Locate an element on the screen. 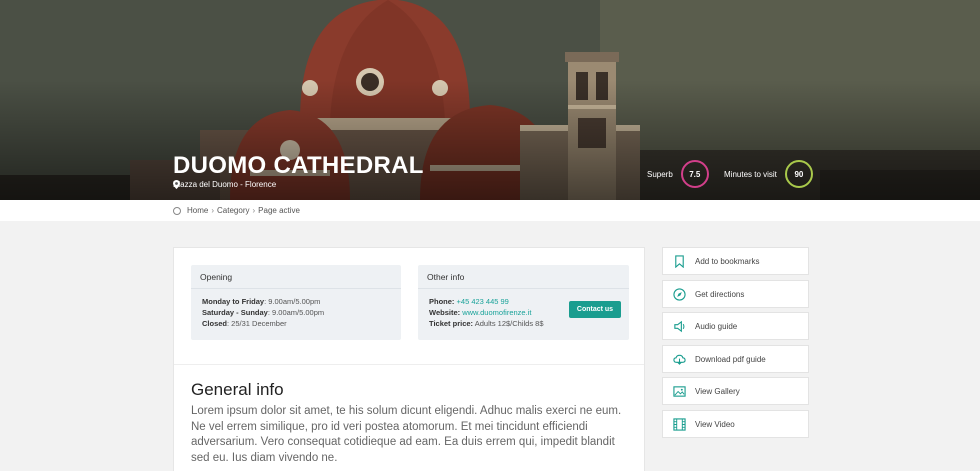 The image size is (980, 471). sidebar-item-download-pdf: Download pdf guide is located at coordinates (735, 359).